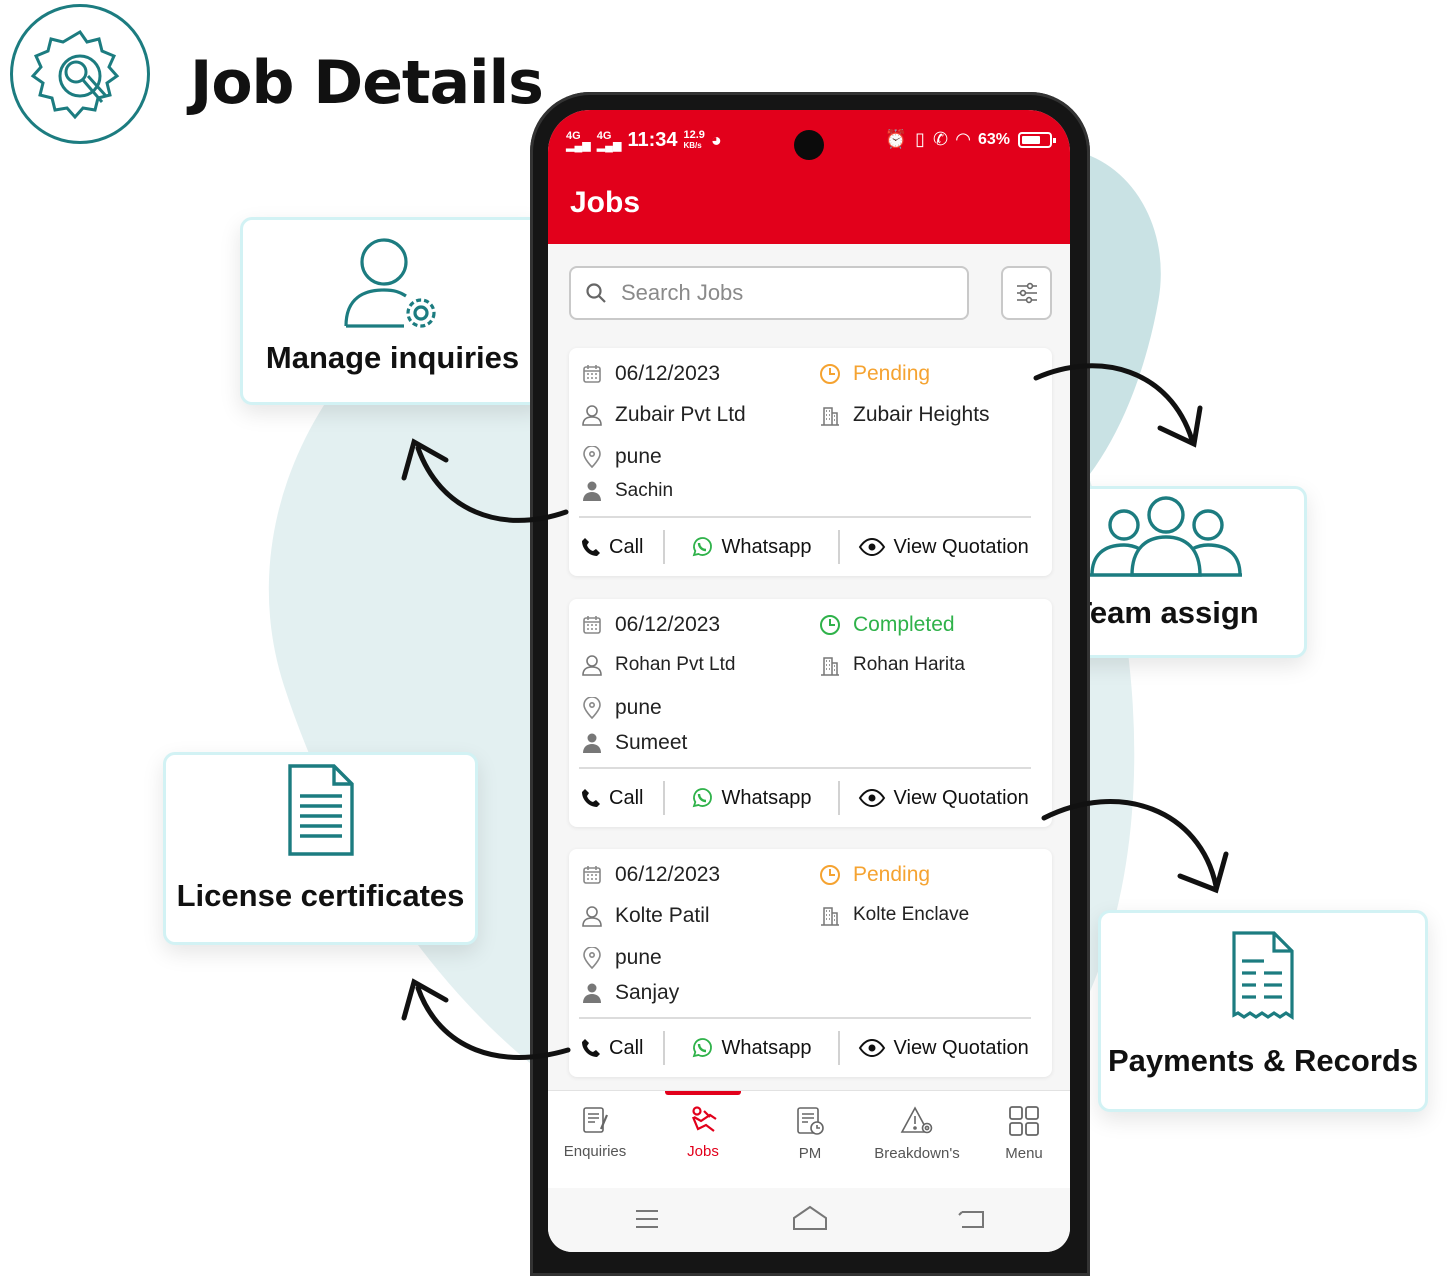  Describe the element at coordinates (909, 664) in the screenshot. I see `job-site: Rohan Harita` at that location.